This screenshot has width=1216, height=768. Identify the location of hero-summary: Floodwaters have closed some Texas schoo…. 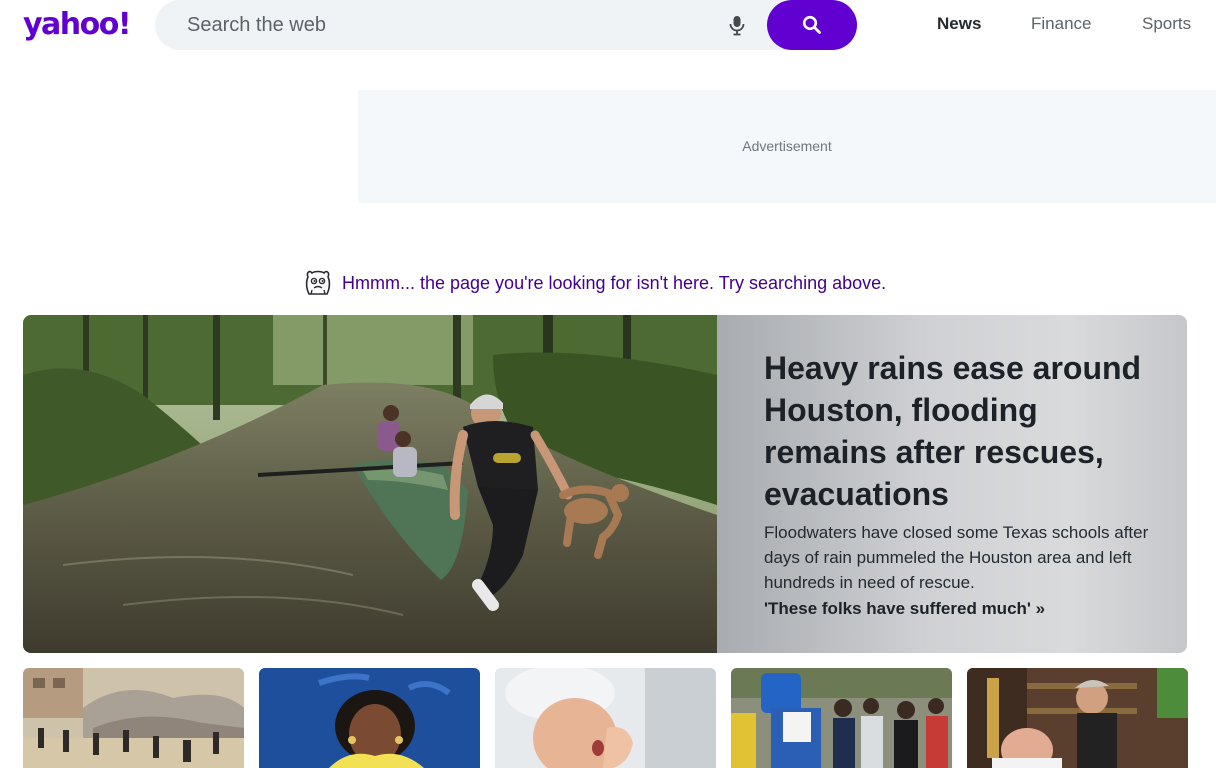
(956, 557).